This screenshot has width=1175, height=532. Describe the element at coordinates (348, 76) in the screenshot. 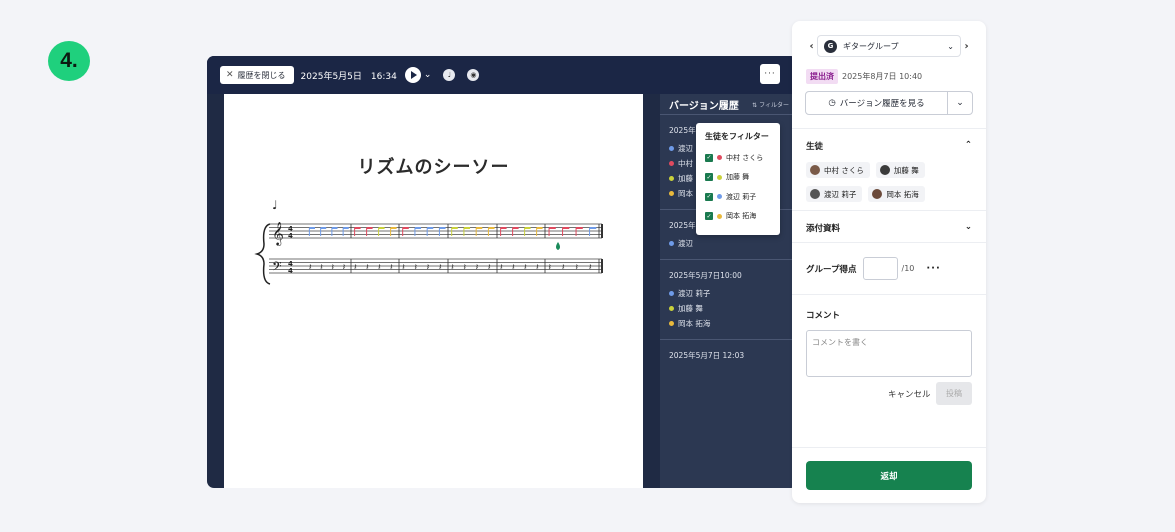

I see `version-datetime: 2025年5月5日 16:34` at that location.